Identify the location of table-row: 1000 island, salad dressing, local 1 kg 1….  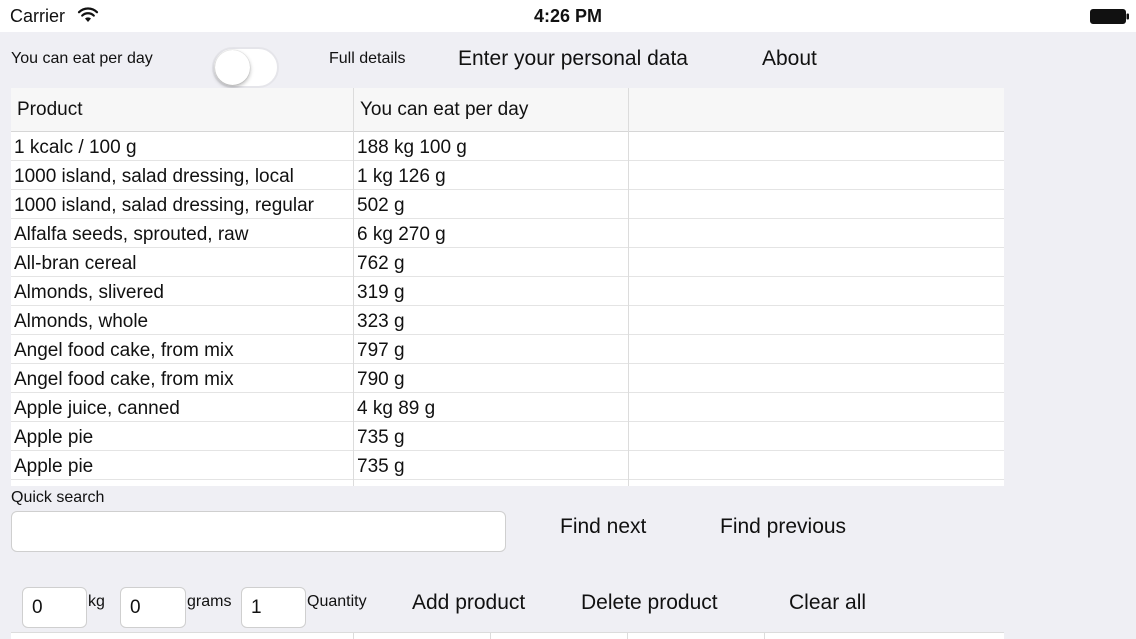
(507, 175).